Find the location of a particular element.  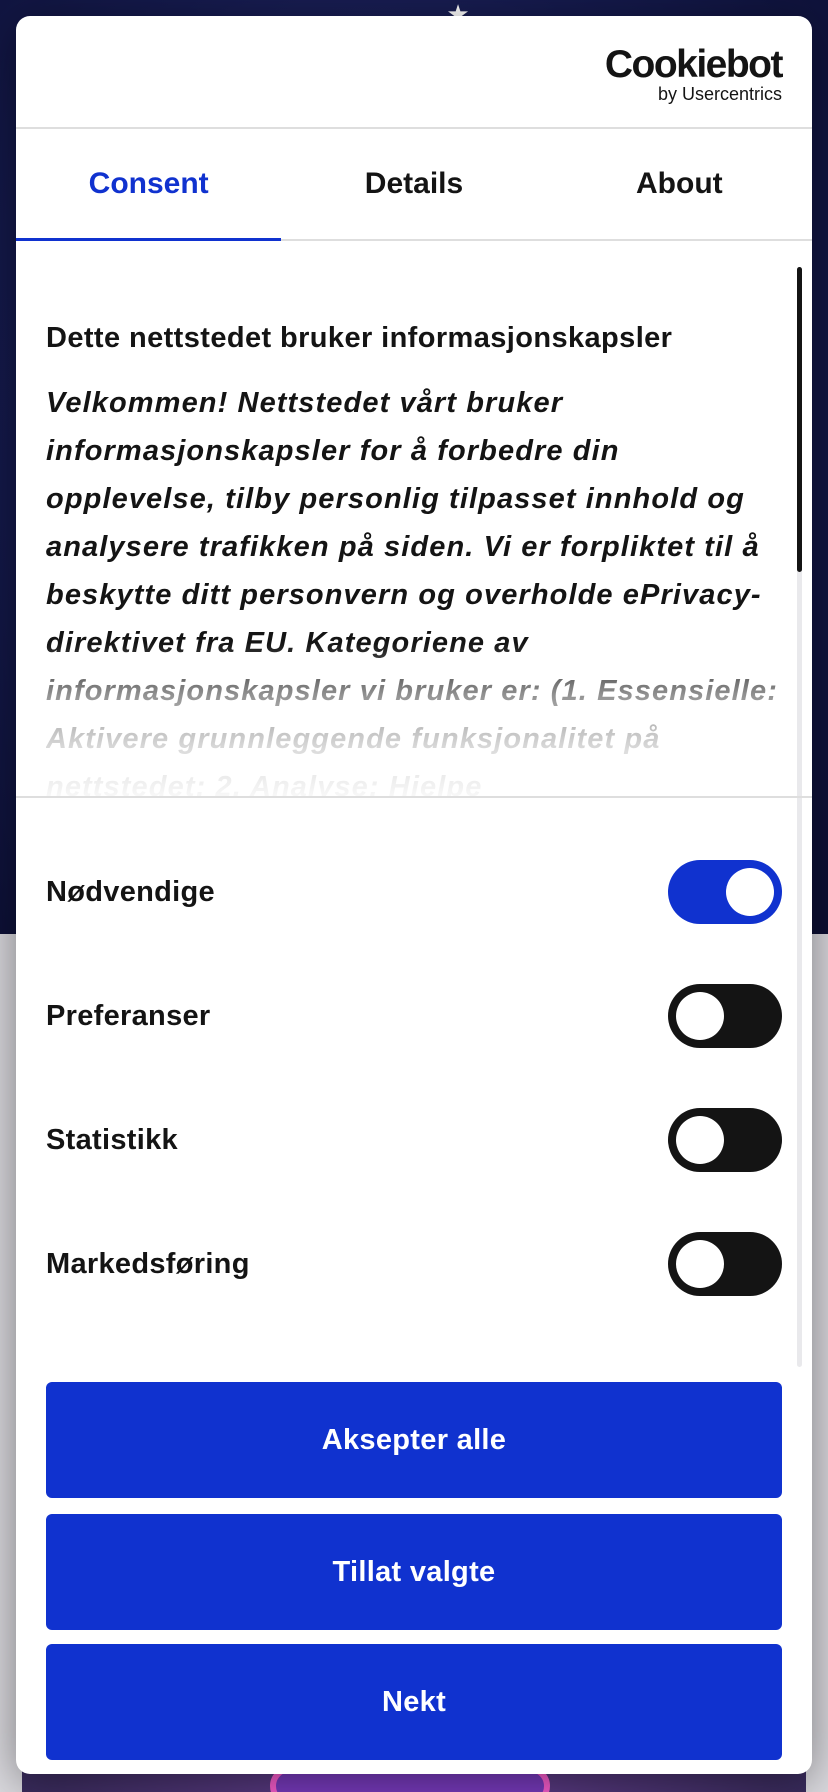

toggle-label-preferences: Preferanser is located at coordinates (128, 1015).